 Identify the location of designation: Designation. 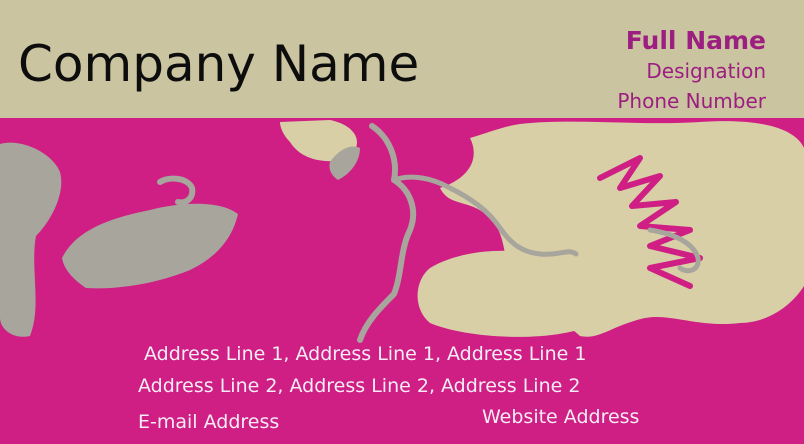
(706, 71).